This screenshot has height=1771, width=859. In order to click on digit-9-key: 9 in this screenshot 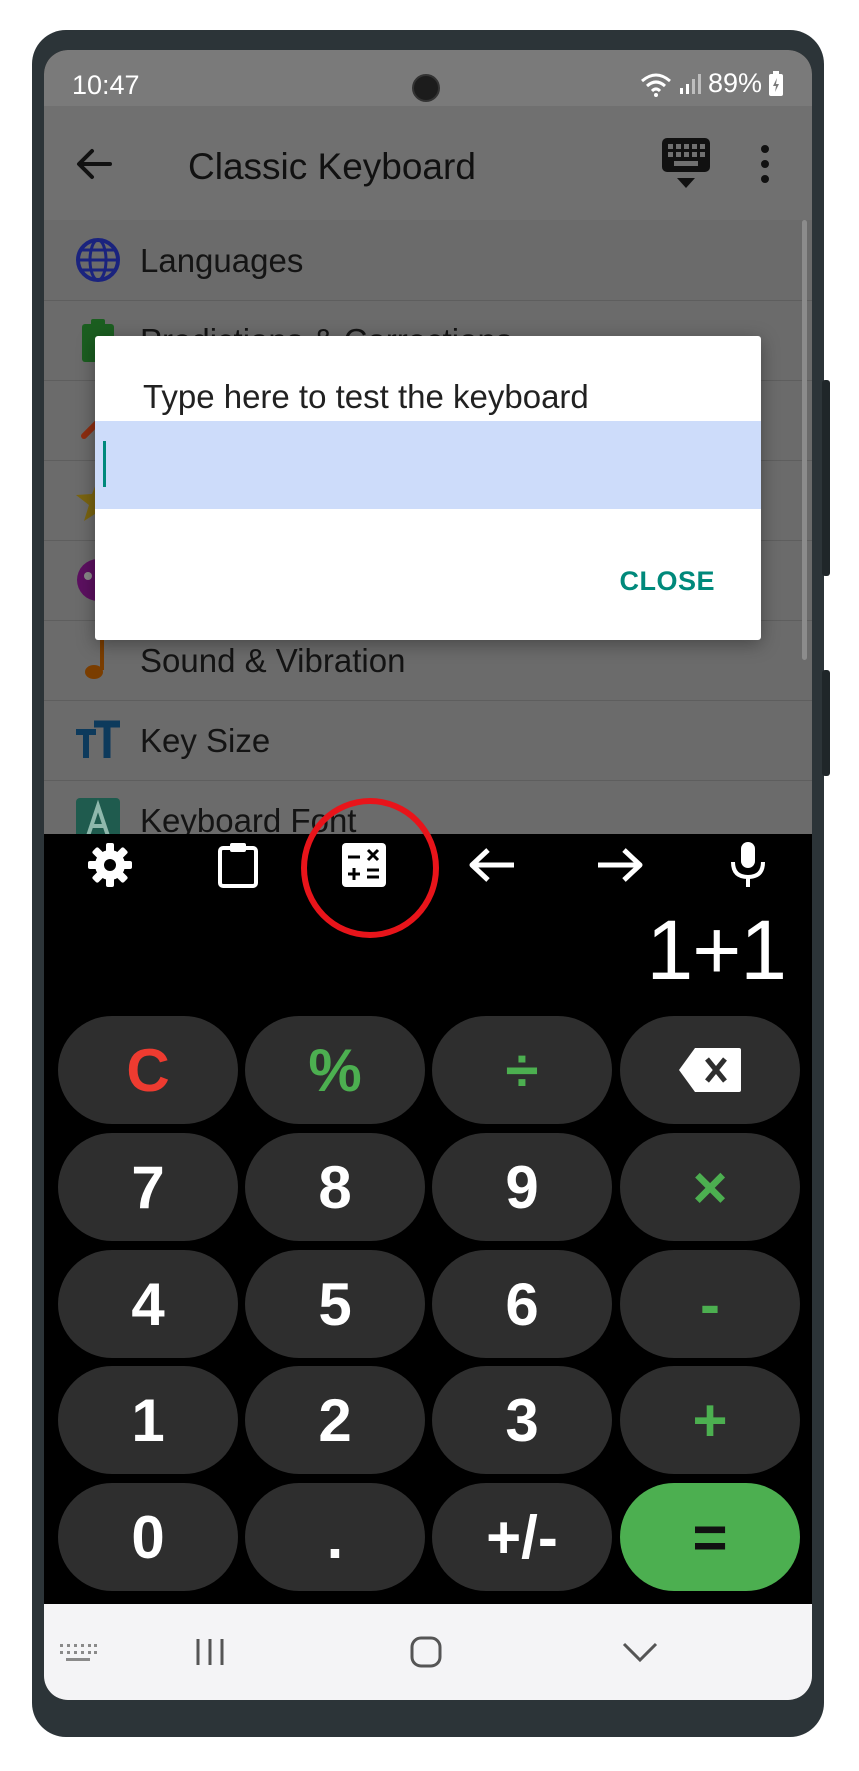, I will do `click(522, 1187)`.